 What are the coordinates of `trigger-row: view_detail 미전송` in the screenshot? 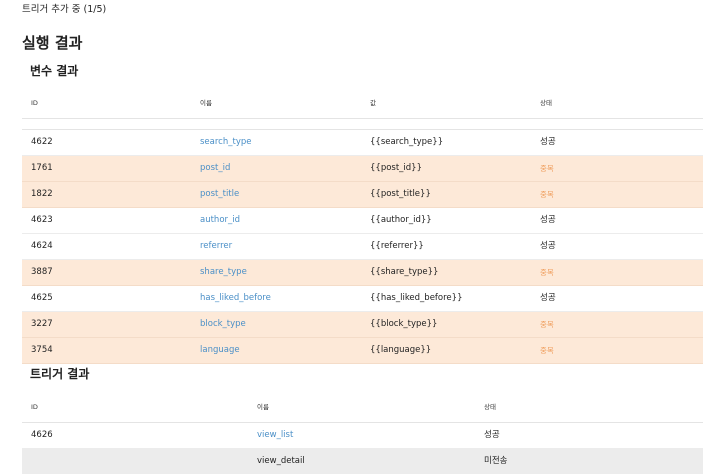 It's located at (362, 461).